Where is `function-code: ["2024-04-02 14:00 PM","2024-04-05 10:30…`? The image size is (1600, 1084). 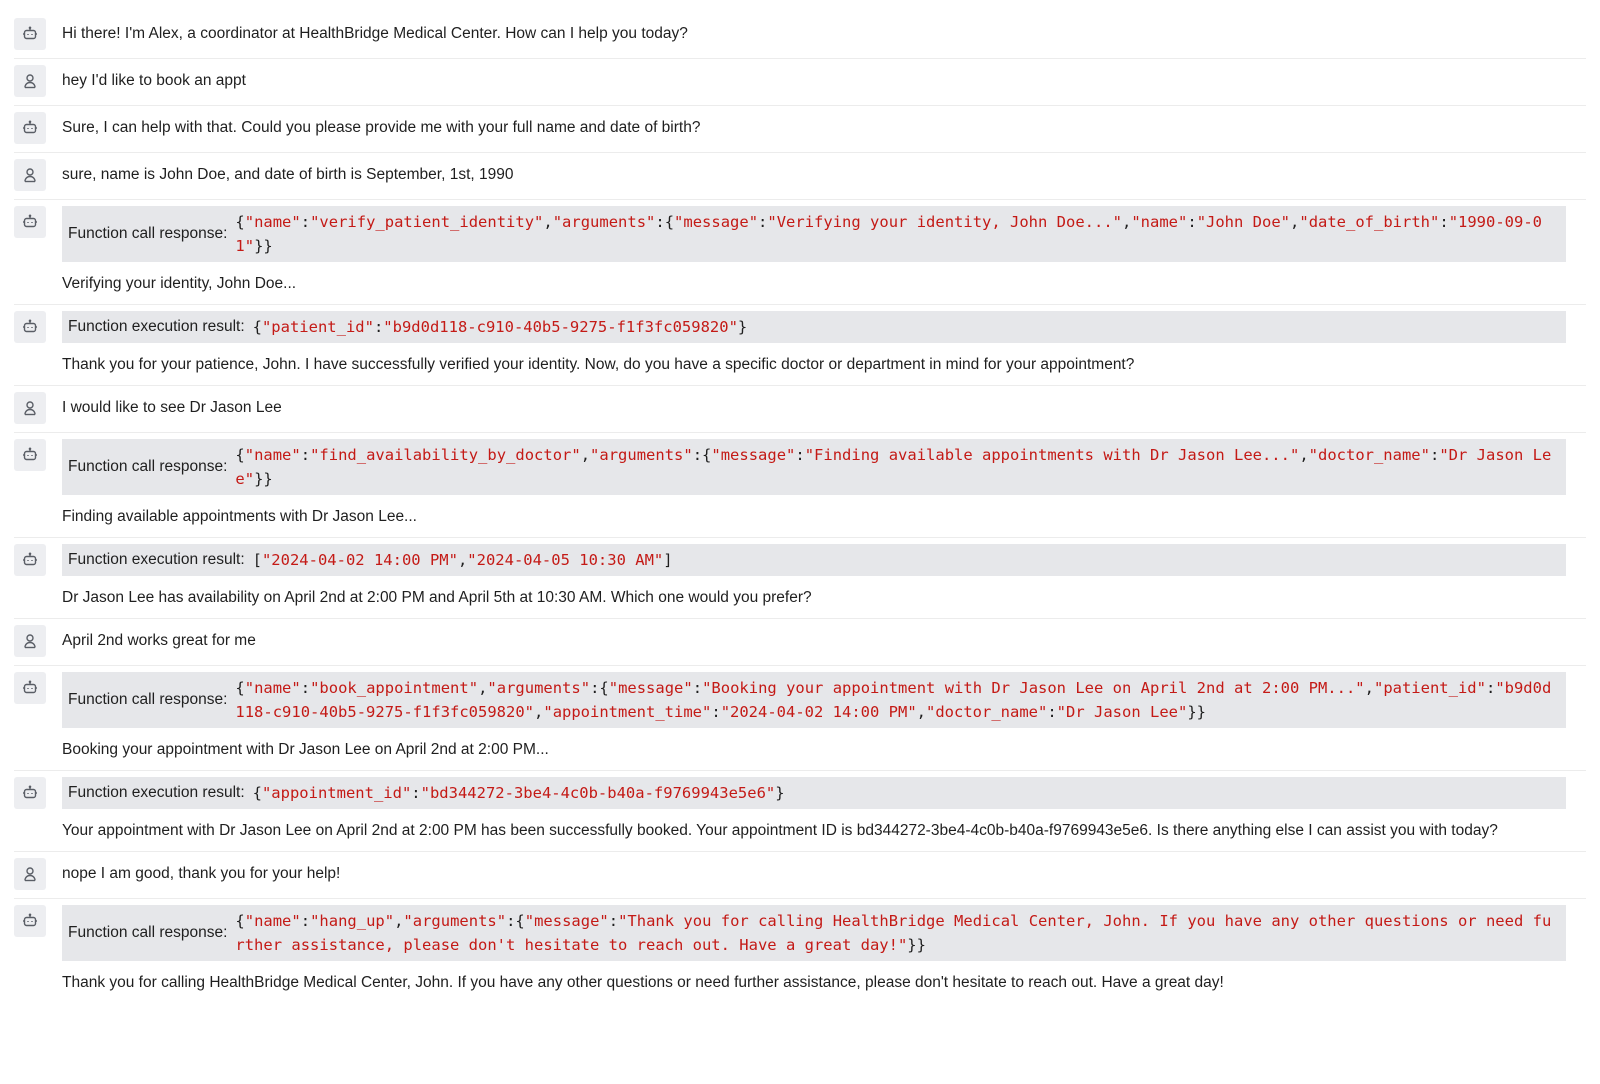 function-code: ["2024-04-02 14:00 PM","2024-04-05 10:30… is located at coordinates (462, 560).